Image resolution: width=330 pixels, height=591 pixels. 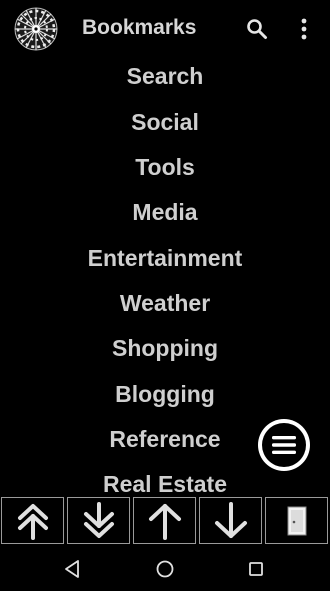 I want to click on double-arrow-down-icon, so click(x=98, y=519).